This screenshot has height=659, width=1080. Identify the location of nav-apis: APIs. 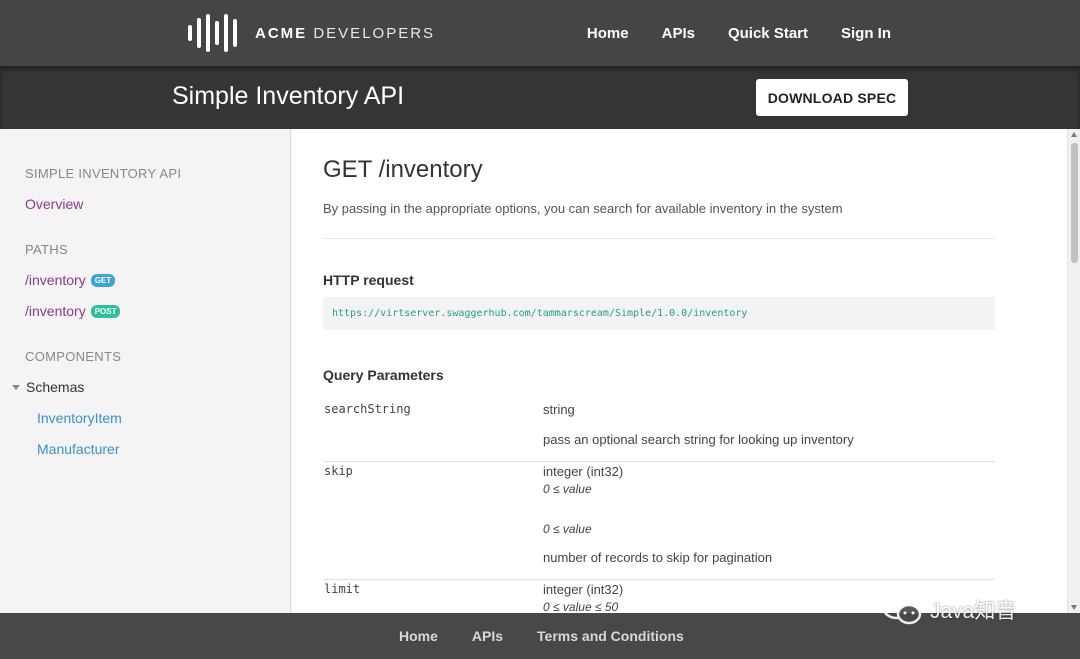
(678, 33).